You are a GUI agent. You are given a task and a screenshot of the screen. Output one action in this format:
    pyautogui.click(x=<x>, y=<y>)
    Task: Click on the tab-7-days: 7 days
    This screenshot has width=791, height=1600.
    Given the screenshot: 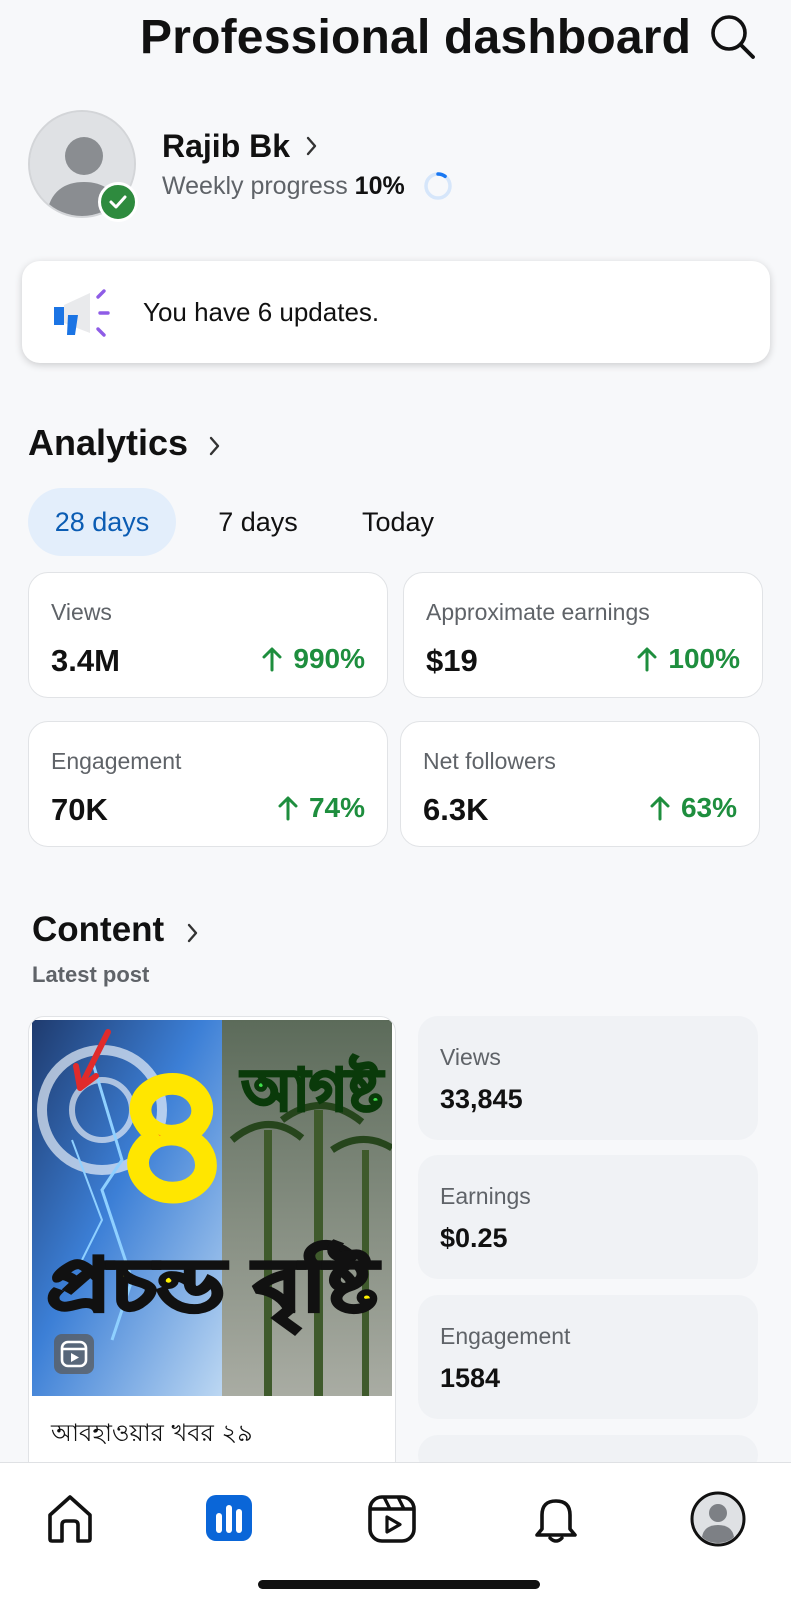 What is the action you would take?
    pyautogui.click(x=258, y=522)
    